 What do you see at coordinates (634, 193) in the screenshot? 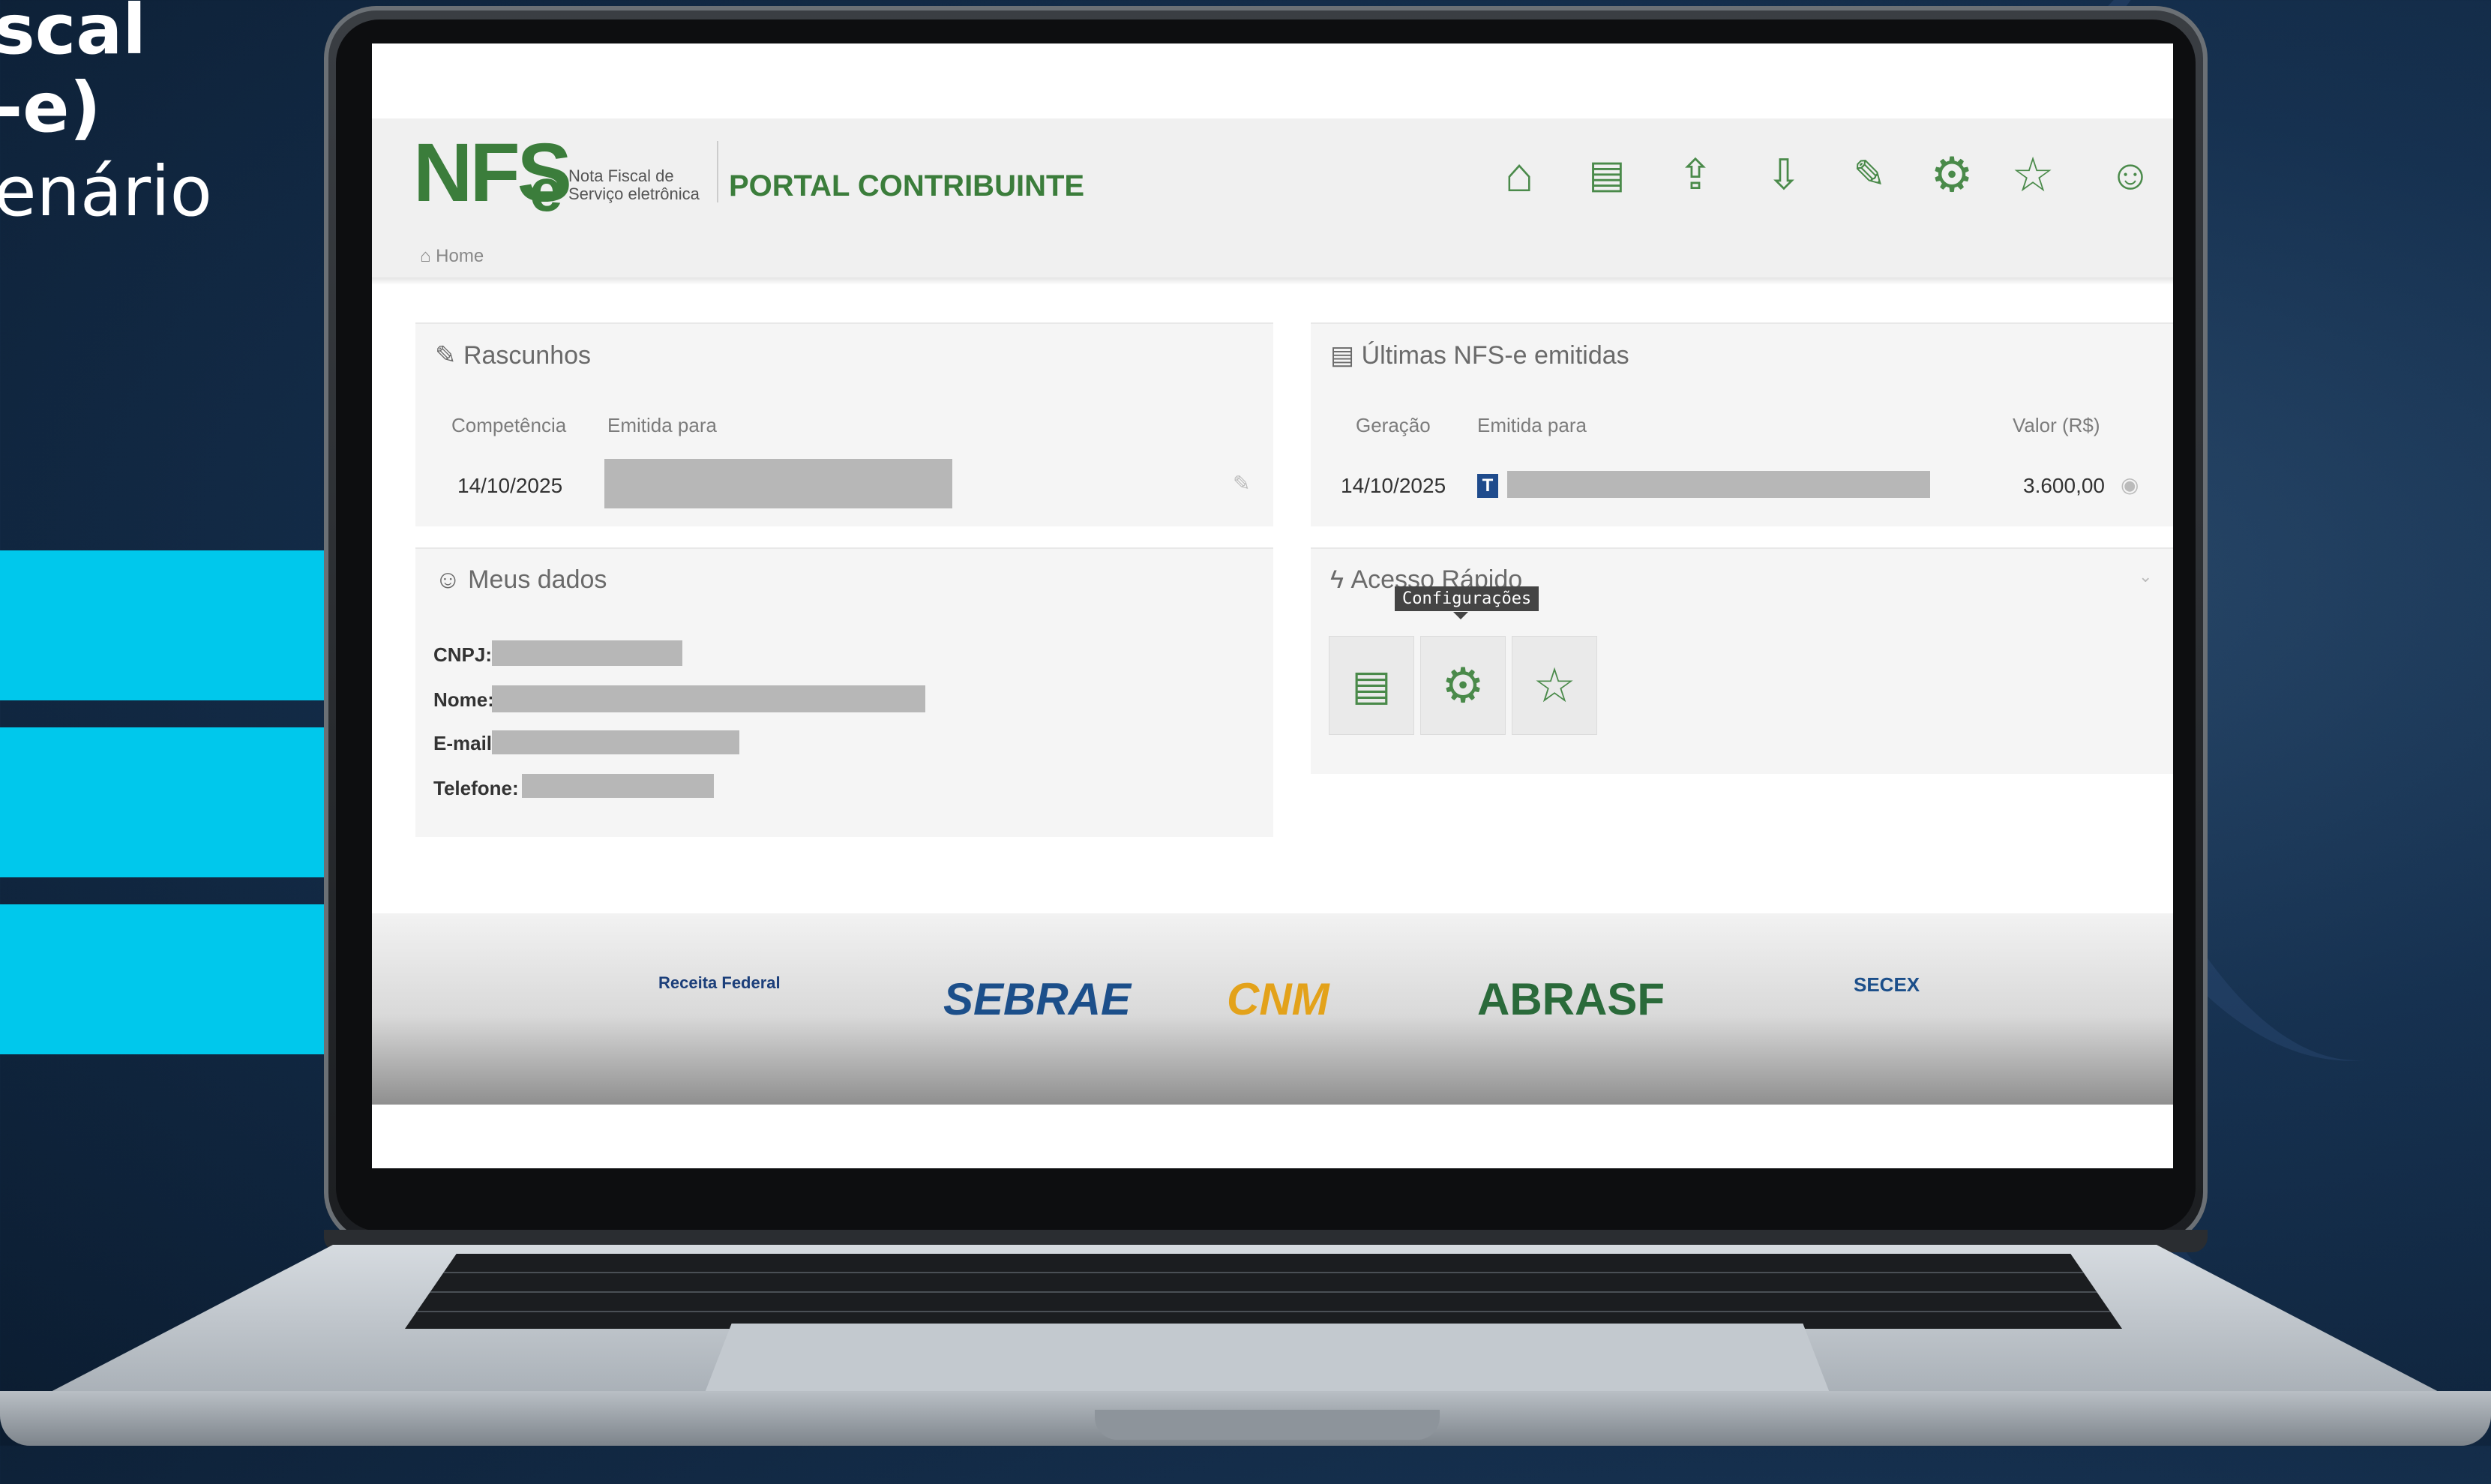
I see `logo-sub-line-2: Serviço eletrônica` at bounding box center [634, 193].